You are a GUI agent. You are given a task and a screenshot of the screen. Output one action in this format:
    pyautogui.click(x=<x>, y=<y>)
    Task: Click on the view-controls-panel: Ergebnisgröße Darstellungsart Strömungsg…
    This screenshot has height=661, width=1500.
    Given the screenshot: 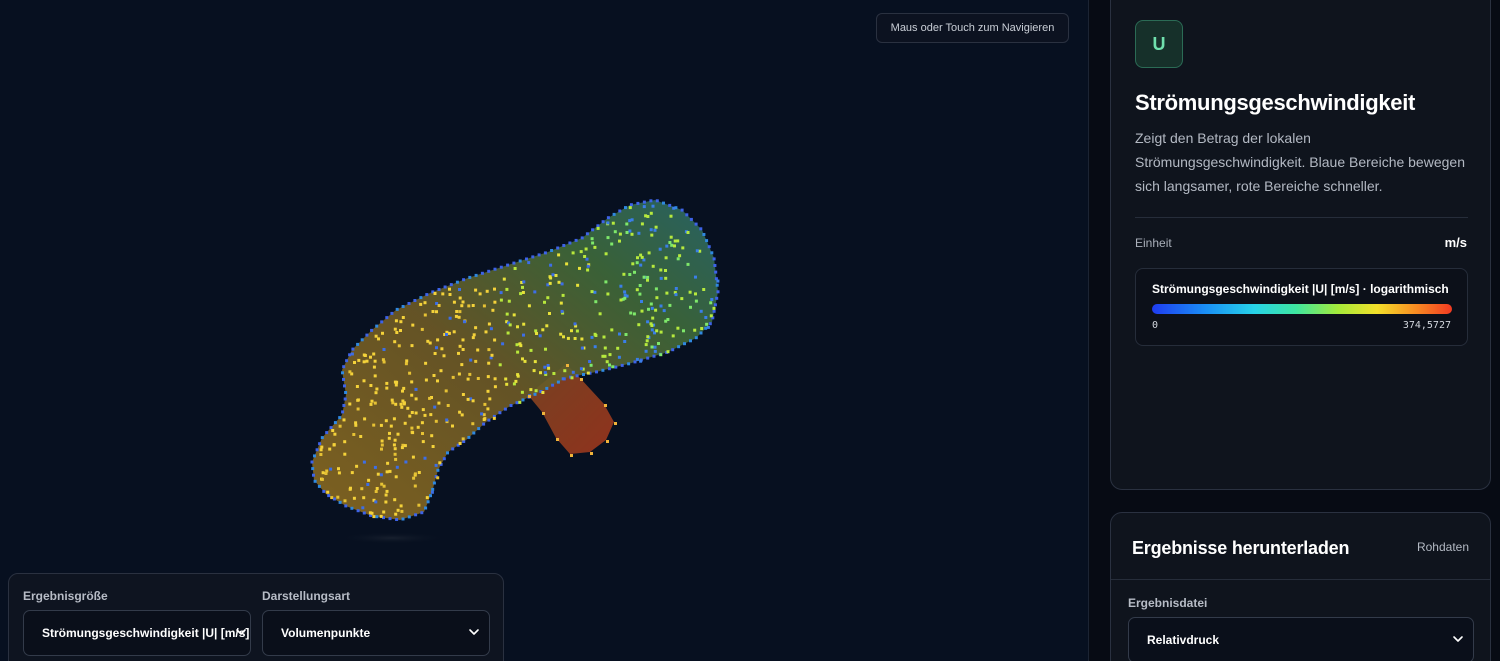 What is the action you would take?
    pyautogui.click(x=256, y=617)
    